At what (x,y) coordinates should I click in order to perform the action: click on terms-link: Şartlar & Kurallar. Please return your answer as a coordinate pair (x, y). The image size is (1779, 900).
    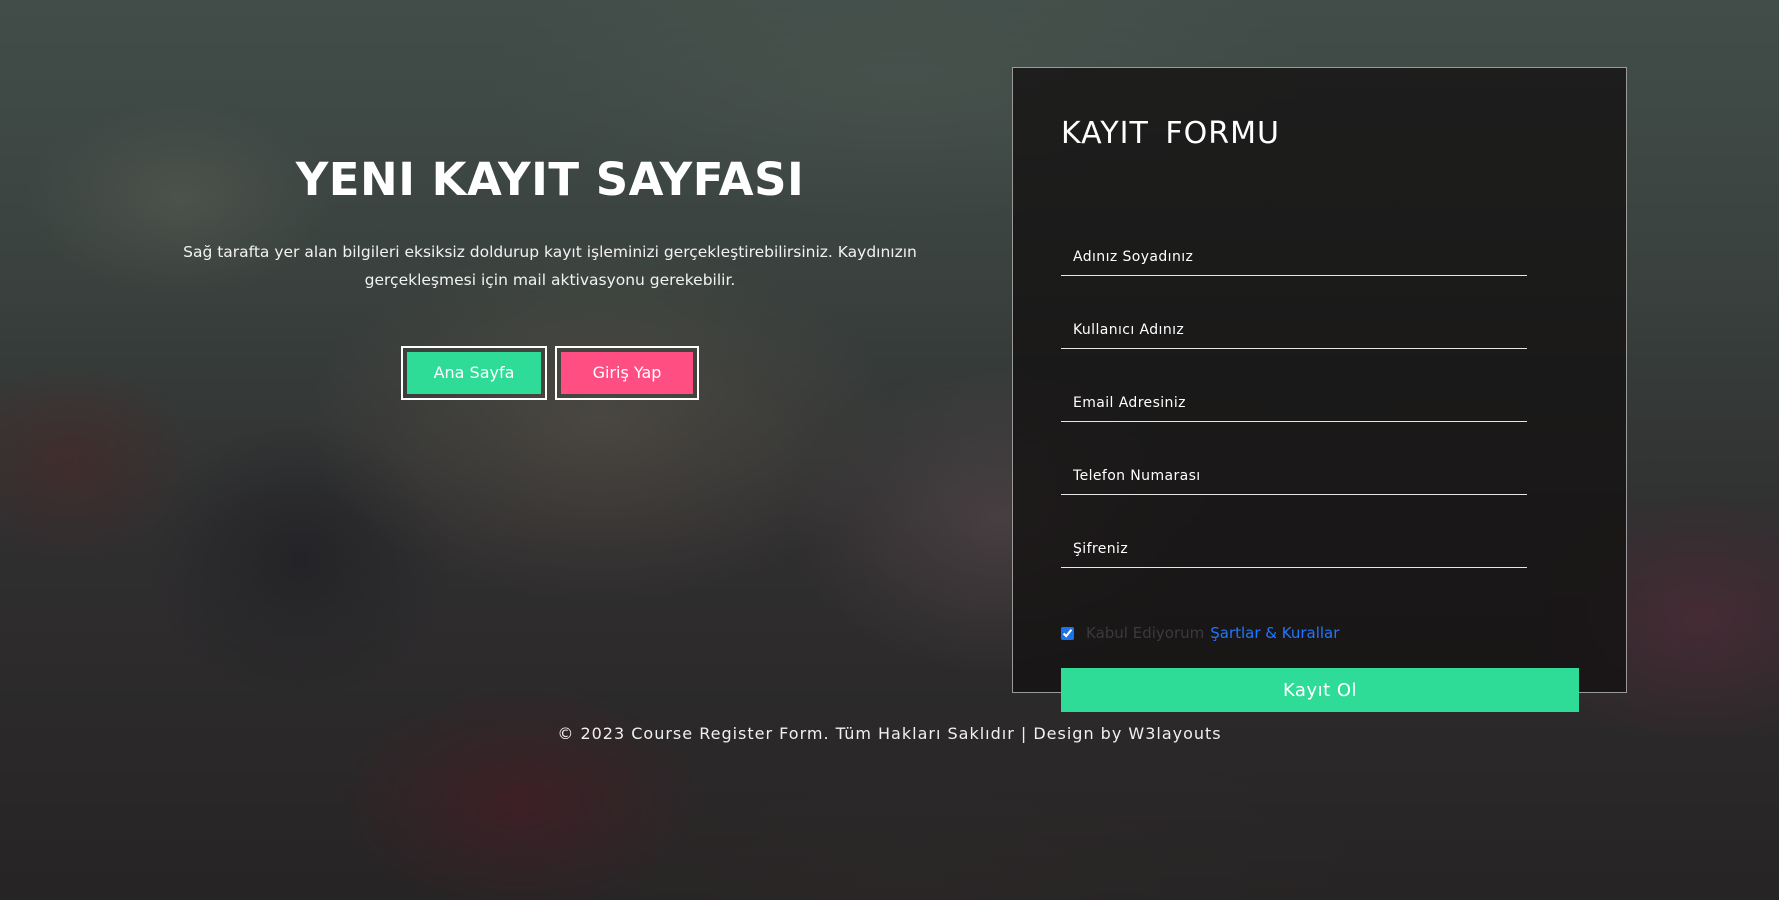
    Looking at the image, I should click on (1274, 633).